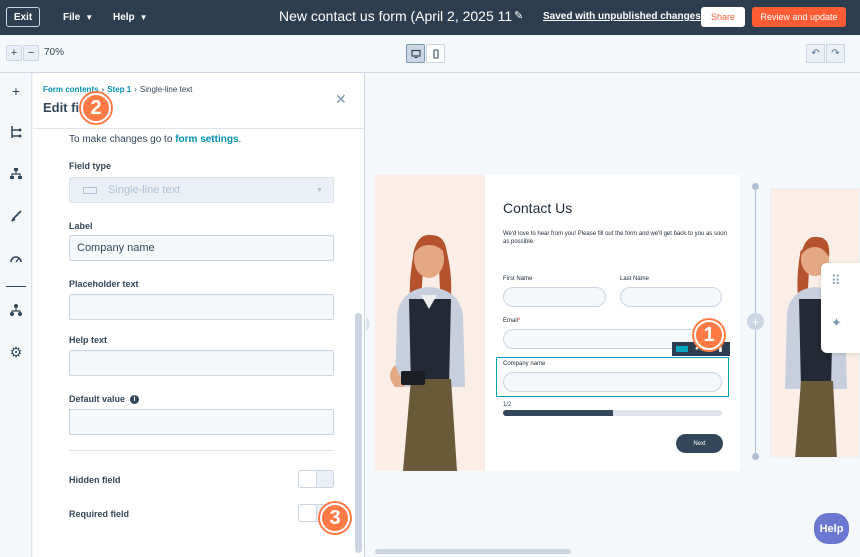  I want to click on field-type-value: Single-line text, so click(144, 190).